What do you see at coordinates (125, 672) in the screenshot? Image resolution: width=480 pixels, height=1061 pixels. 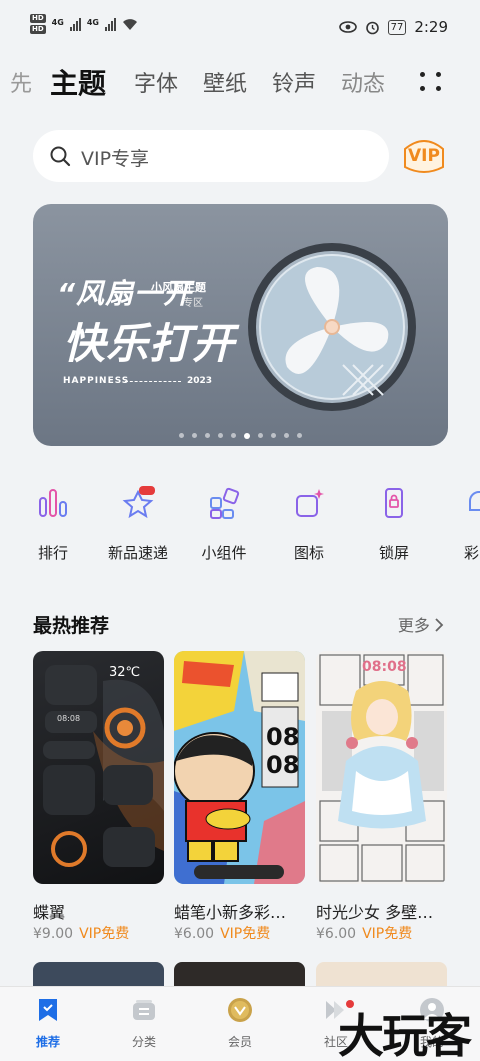 I see `preview-temperature: 32℃` at bounding box center [125, 672].